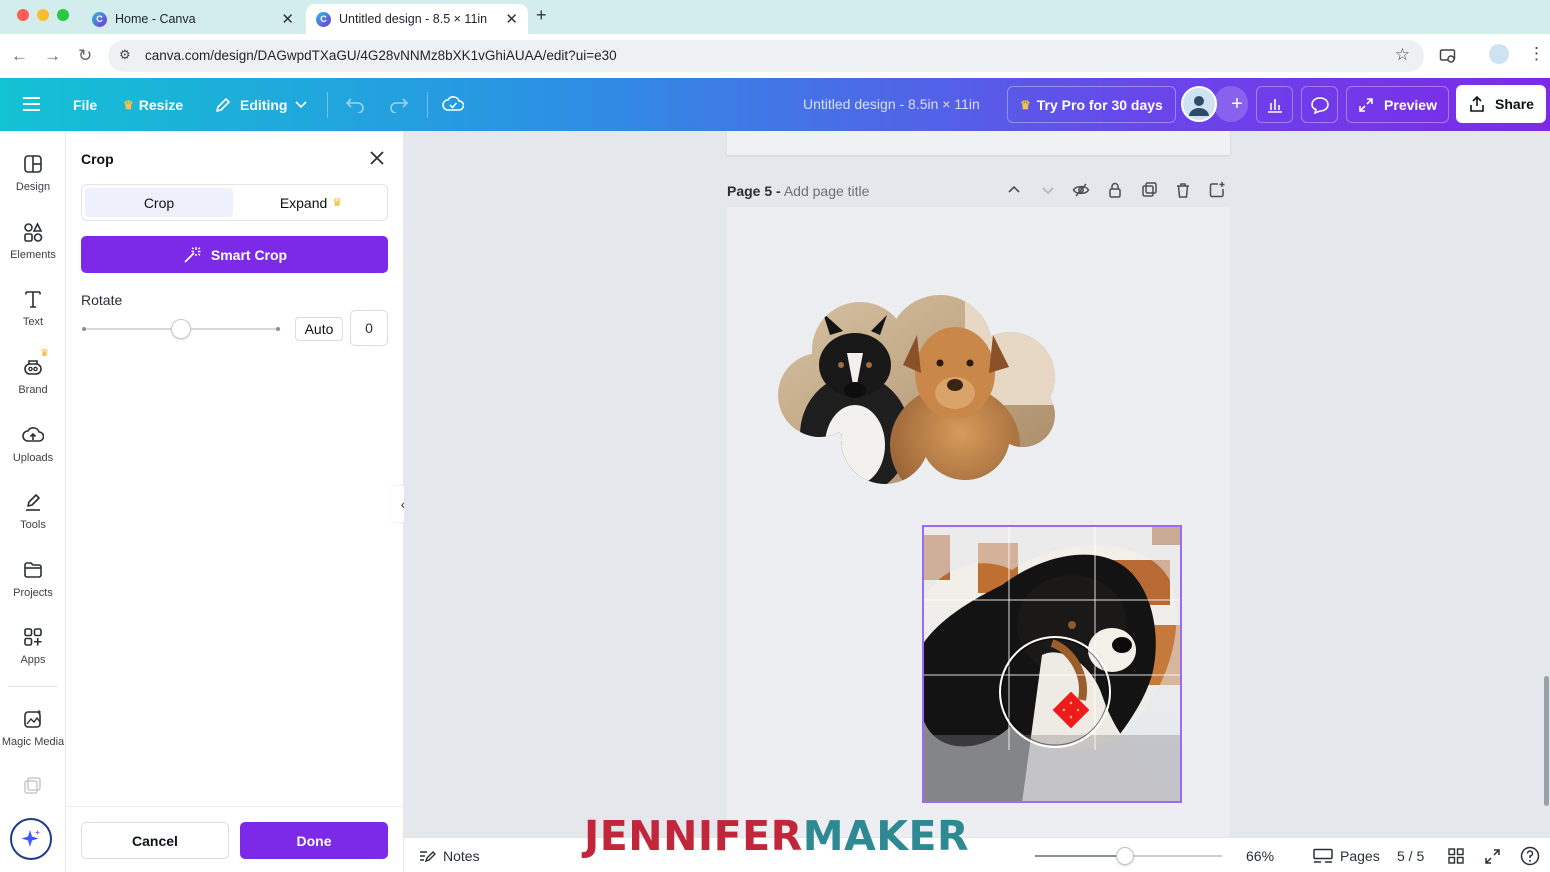  I want to click on rail-item-brand: ♛ Brand, so click(33, 383).